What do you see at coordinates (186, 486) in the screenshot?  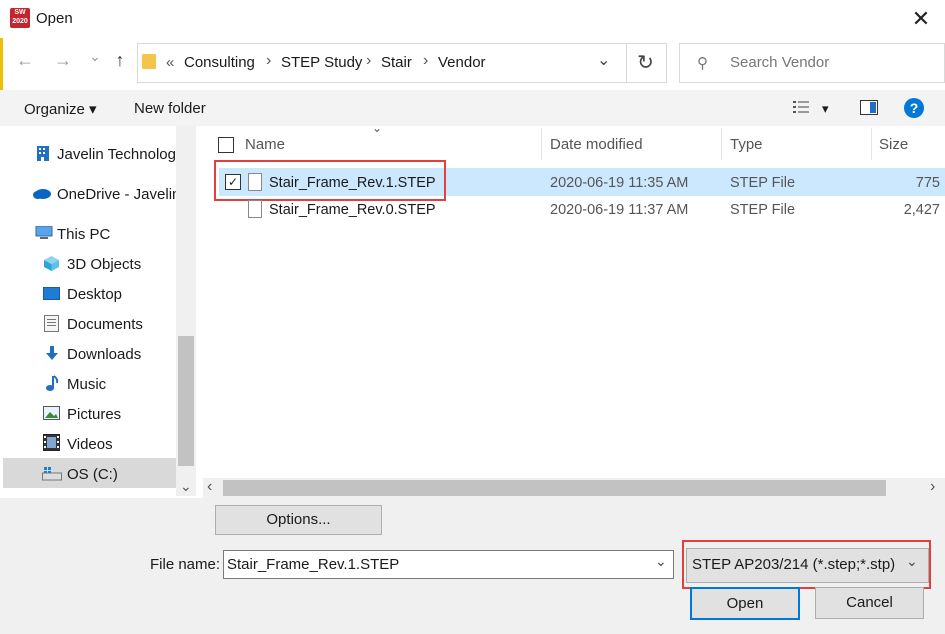 I see `nav-scroll-down-icon: ⌄` at bounding box center [186, 486].